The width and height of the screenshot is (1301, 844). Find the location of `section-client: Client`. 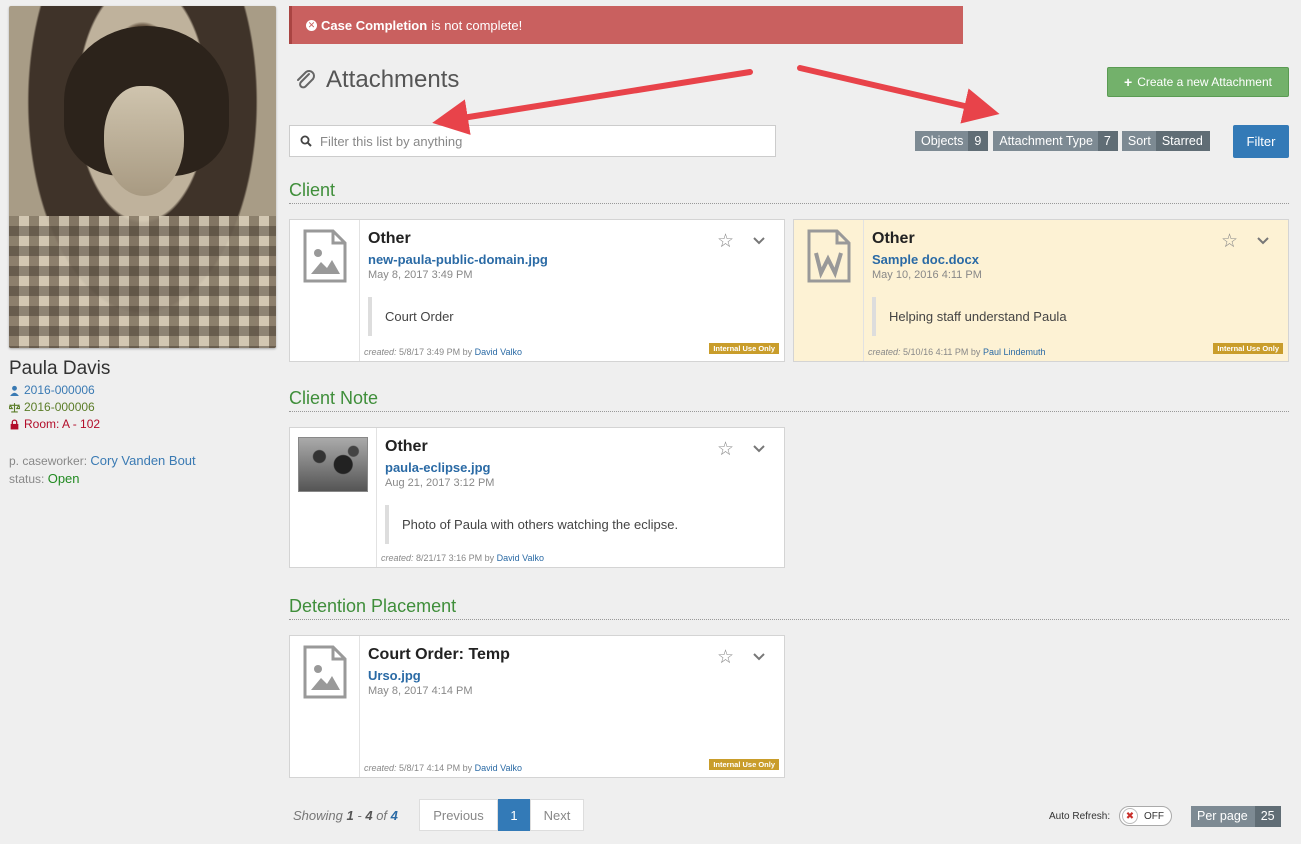

section-client: Client is located at coordinates (789, 192).